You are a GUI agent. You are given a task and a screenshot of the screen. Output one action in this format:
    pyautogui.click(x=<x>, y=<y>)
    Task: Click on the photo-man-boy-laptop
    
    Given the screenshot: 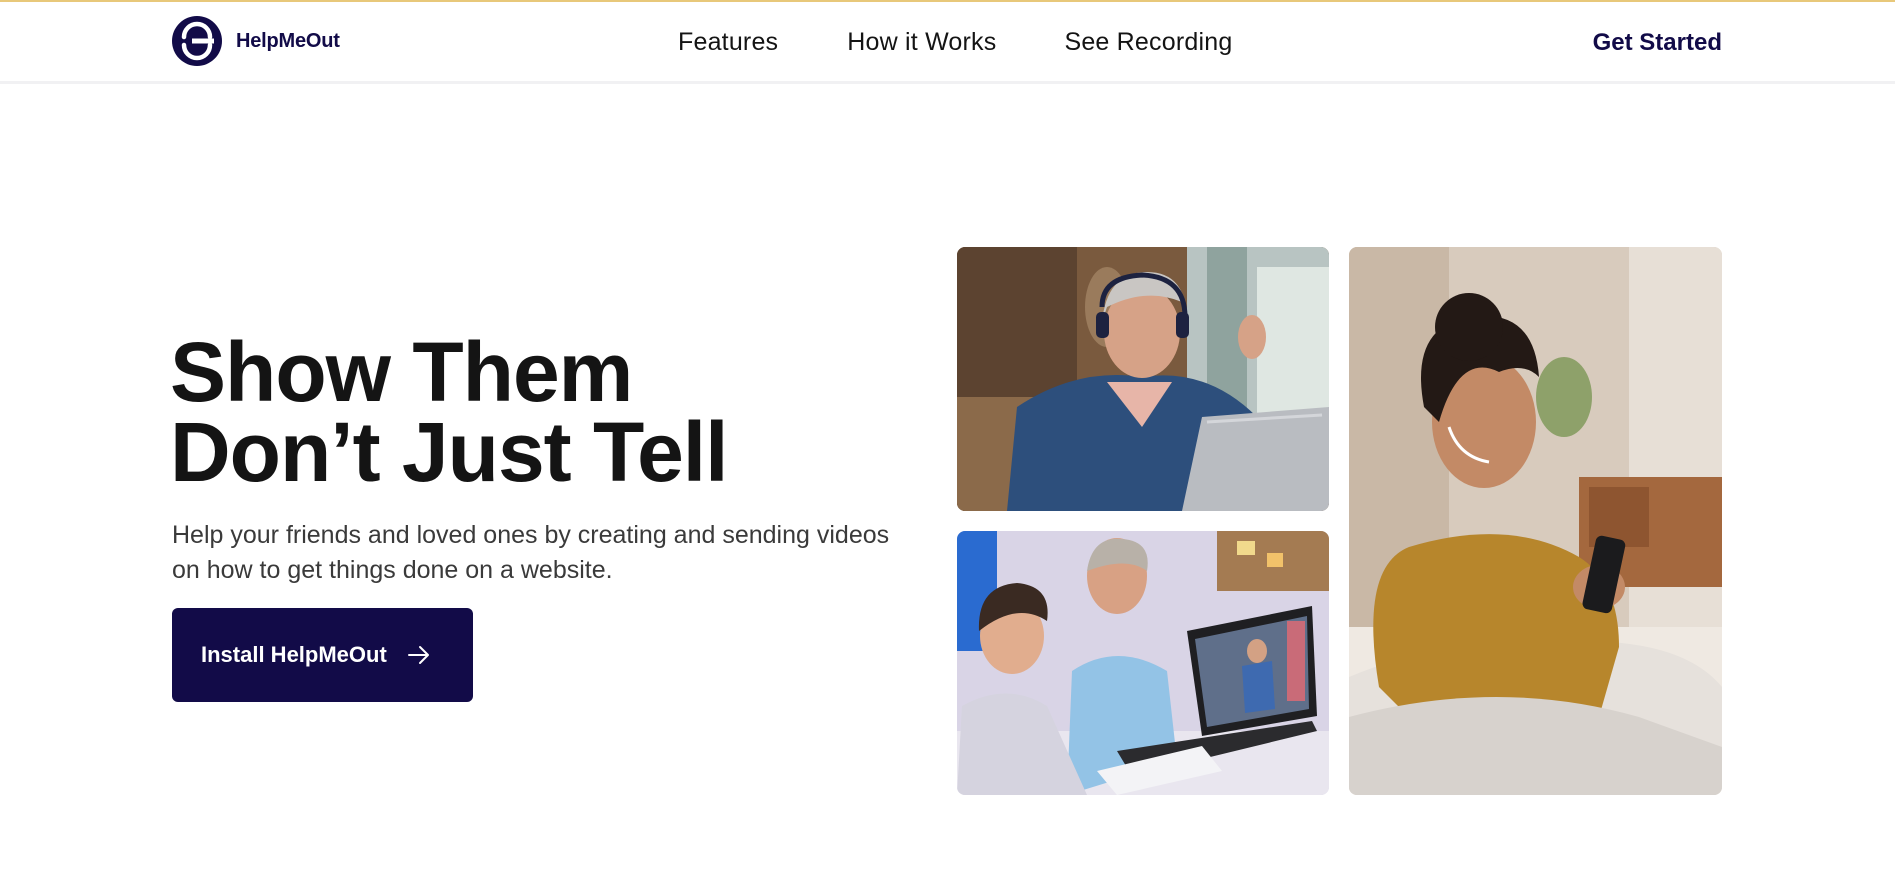 What is the action you would take?
    pyautogui.click(x=1143, y=663)
    